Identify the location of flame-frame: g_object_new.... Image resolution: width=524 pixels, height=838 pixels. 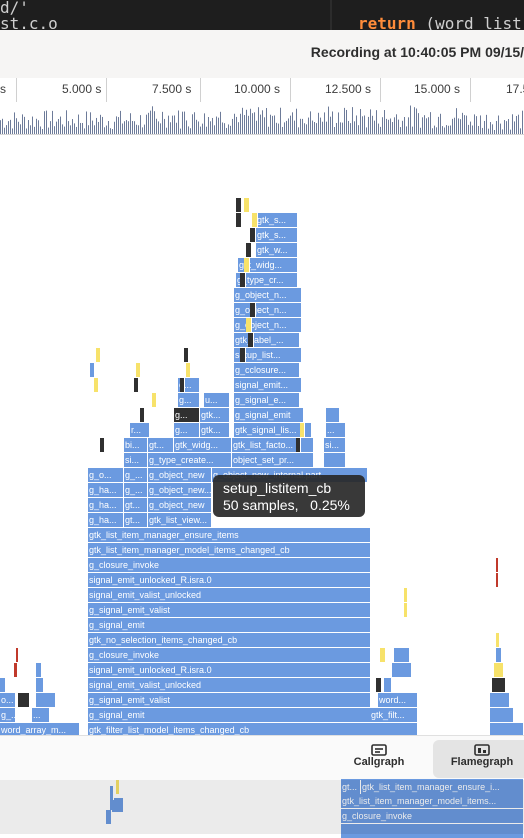
(180, 490).